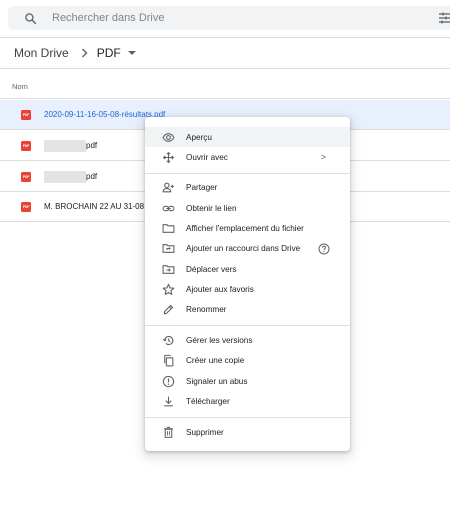  Describe the element at coordinates (247, 401) in the screenshot. I see `menu-item-telecharger: Télécharger` at that location.